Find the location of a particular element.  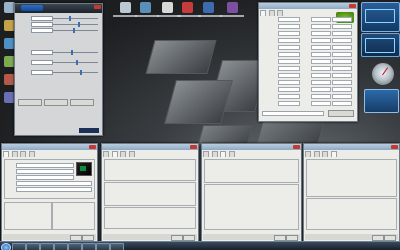

cpu-vendor-logo is located at coordinates (84, 169).